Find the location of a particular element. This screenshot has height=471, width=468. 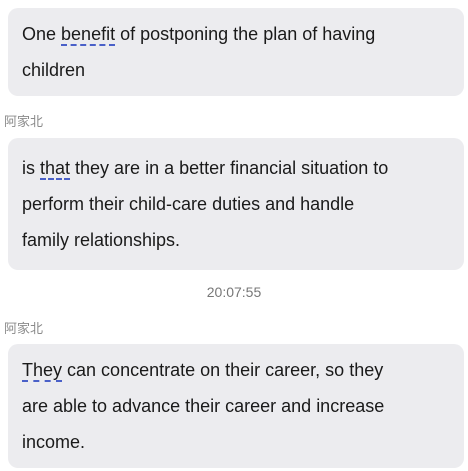

message-text: can concentrate on their career, so they is located at coordinates (223, 370).